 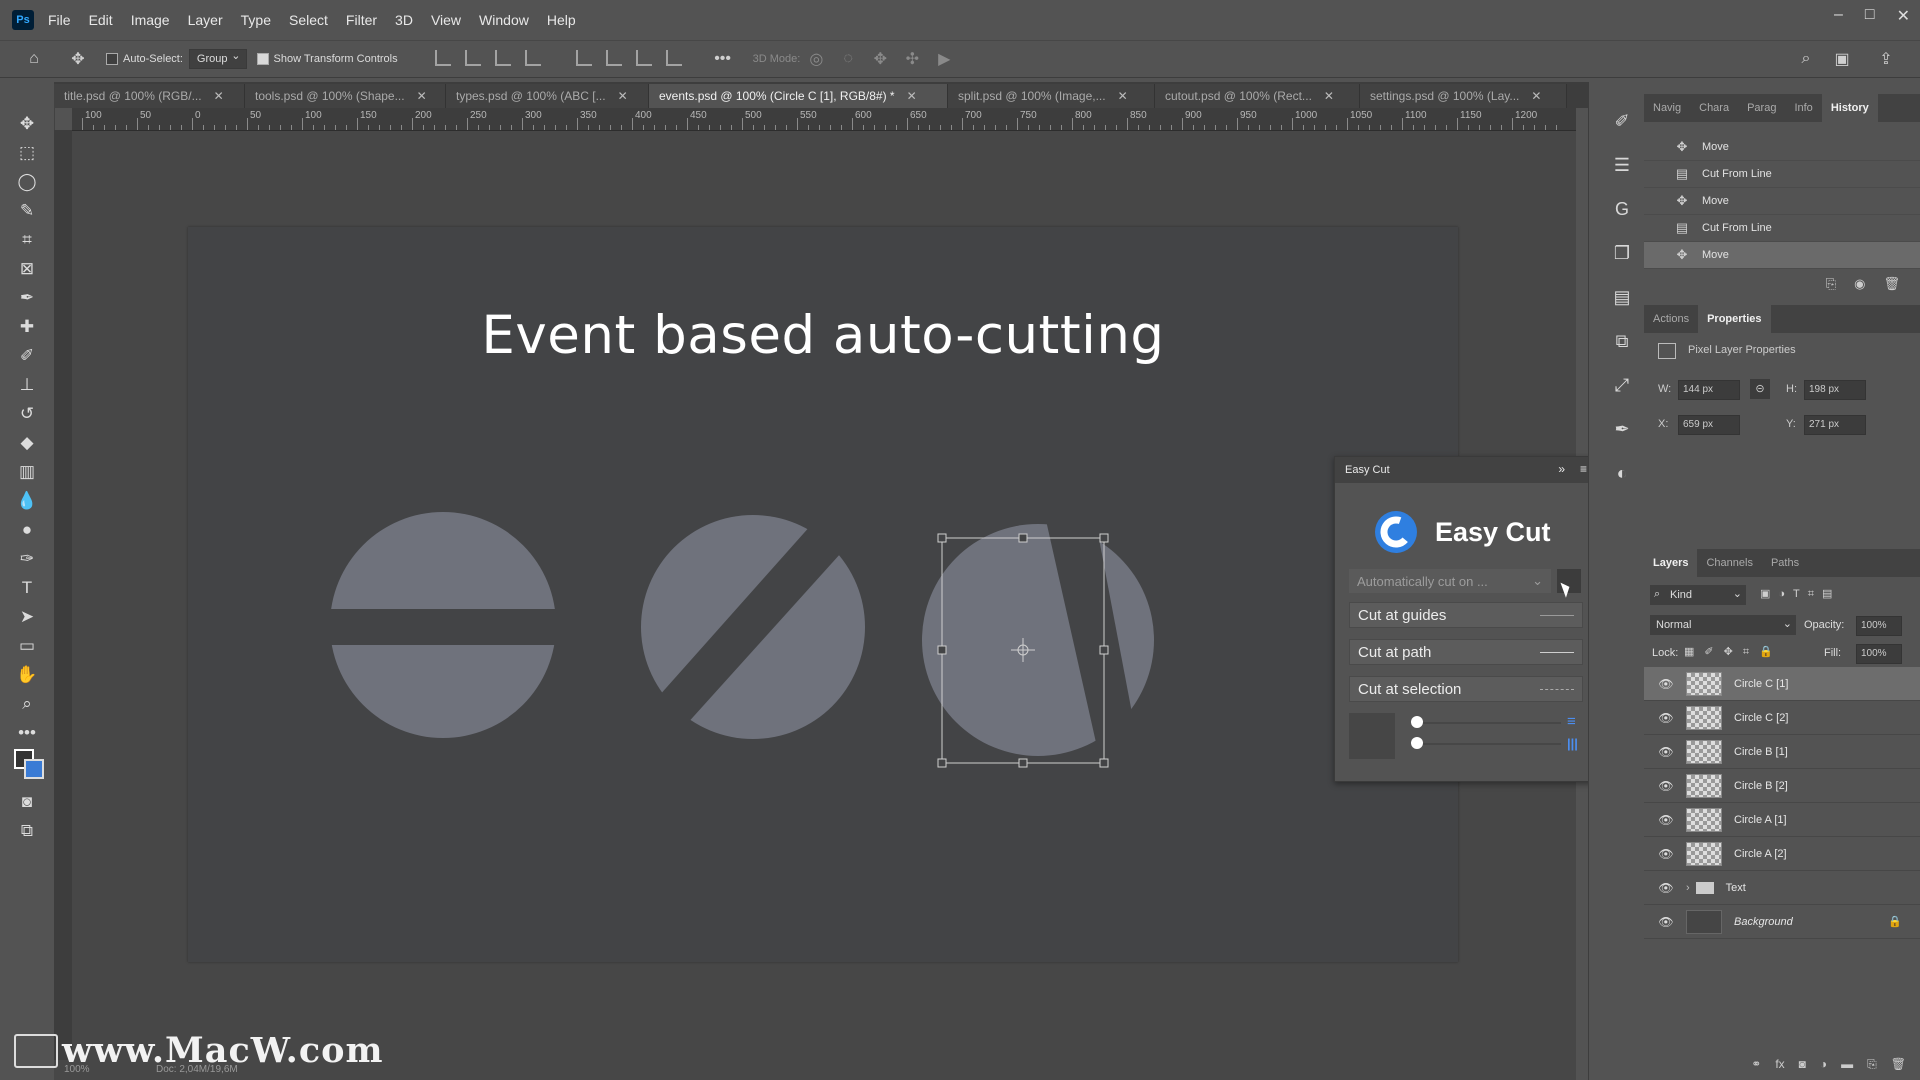 What do you see at coordinates (150, 20) in the screenshot?
I see `menu-image: Image` at bounding box center [150, 20].